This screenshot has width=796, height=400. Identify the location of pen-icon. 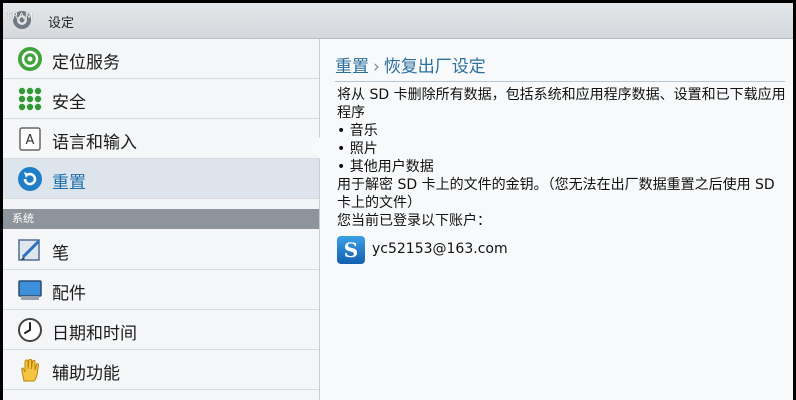
(29, 250).